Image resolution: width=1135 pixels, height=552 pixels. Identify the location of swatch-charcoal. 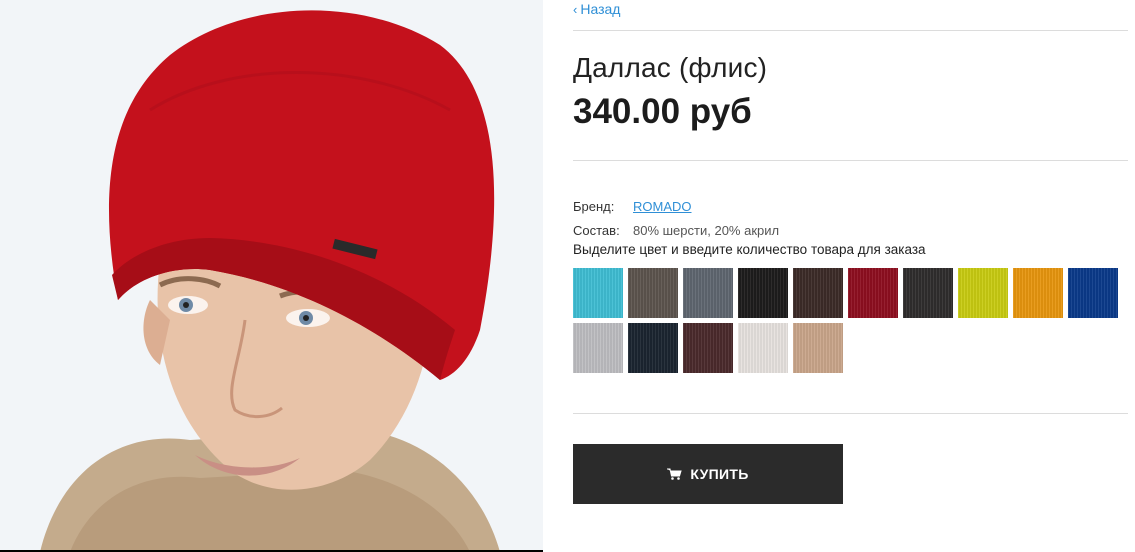
(928, 293).